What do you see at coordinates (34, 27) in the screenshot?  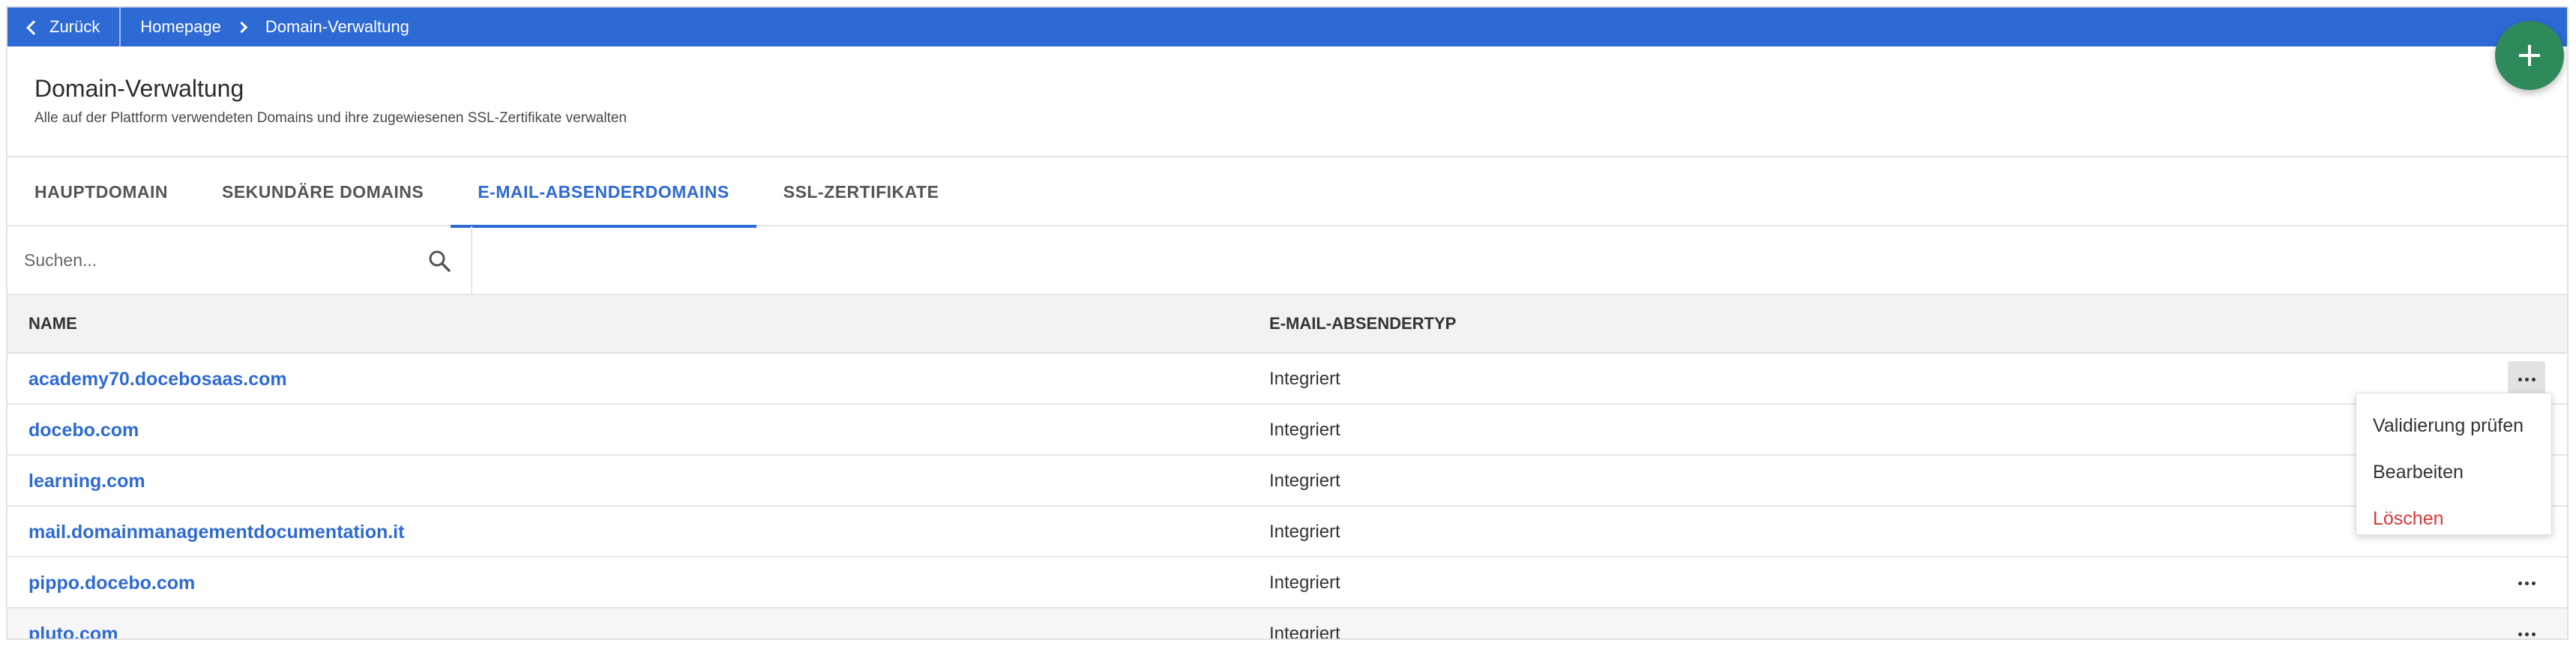 I see `chevron-left-icon` at bounding box center [34, 27].